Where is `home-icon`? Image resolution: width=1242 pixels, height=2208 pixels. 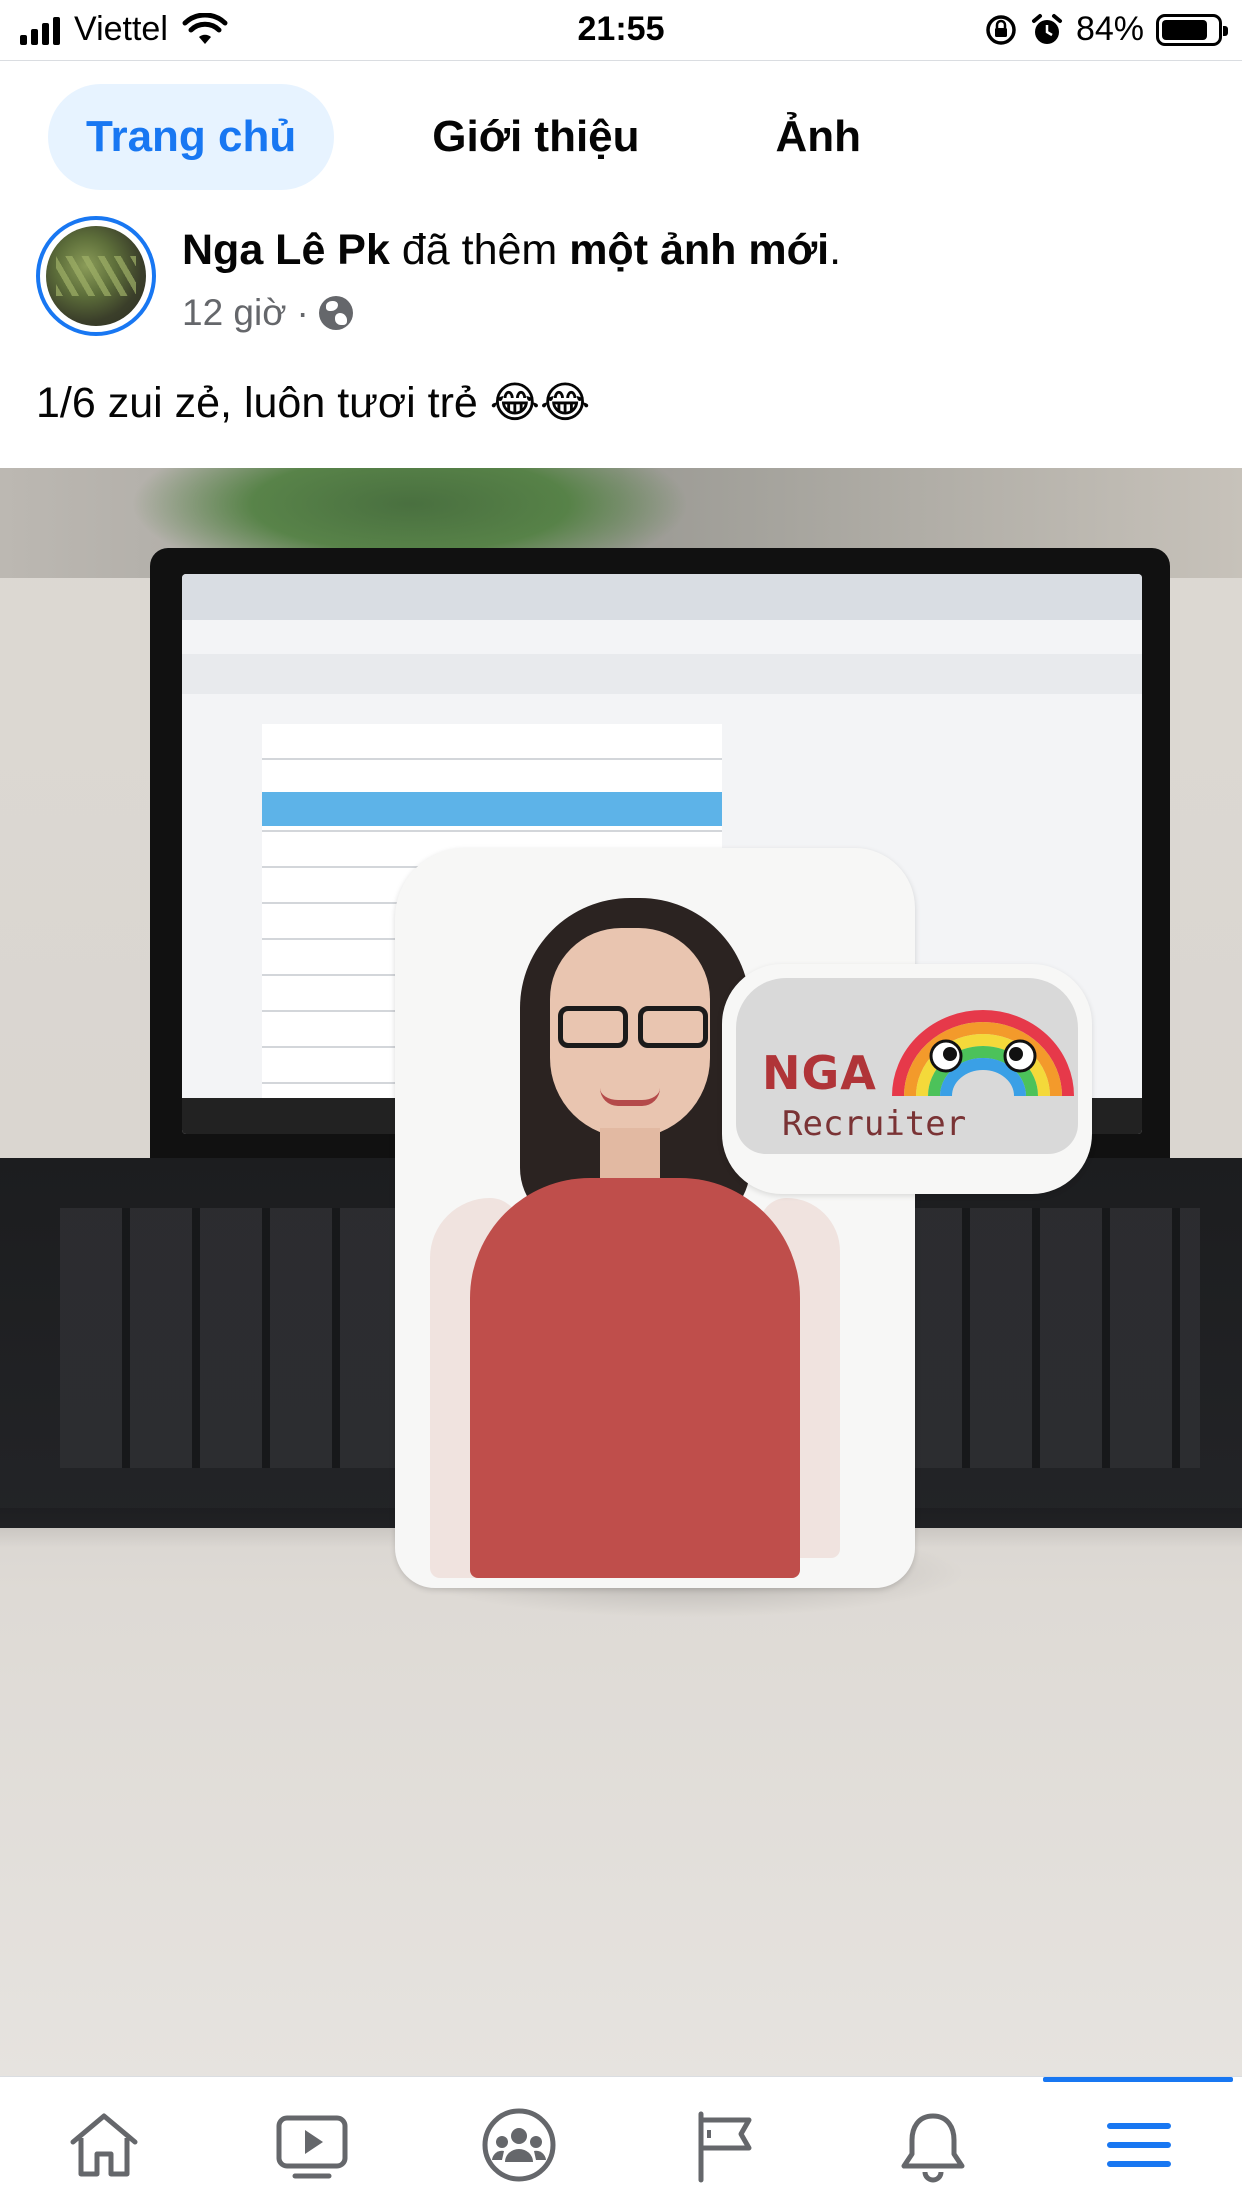 home-icon is located at coordinates (104, 2145).